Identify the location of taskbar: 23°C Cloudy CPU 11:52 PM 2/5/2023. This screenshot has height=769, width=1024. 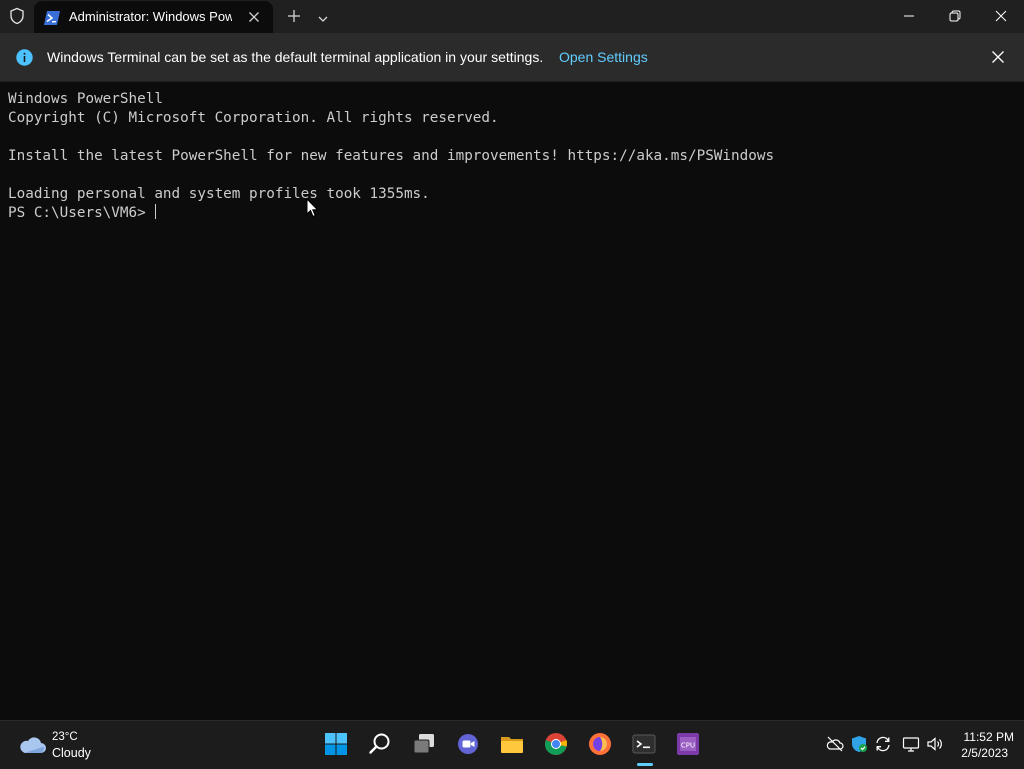
(512, 744).